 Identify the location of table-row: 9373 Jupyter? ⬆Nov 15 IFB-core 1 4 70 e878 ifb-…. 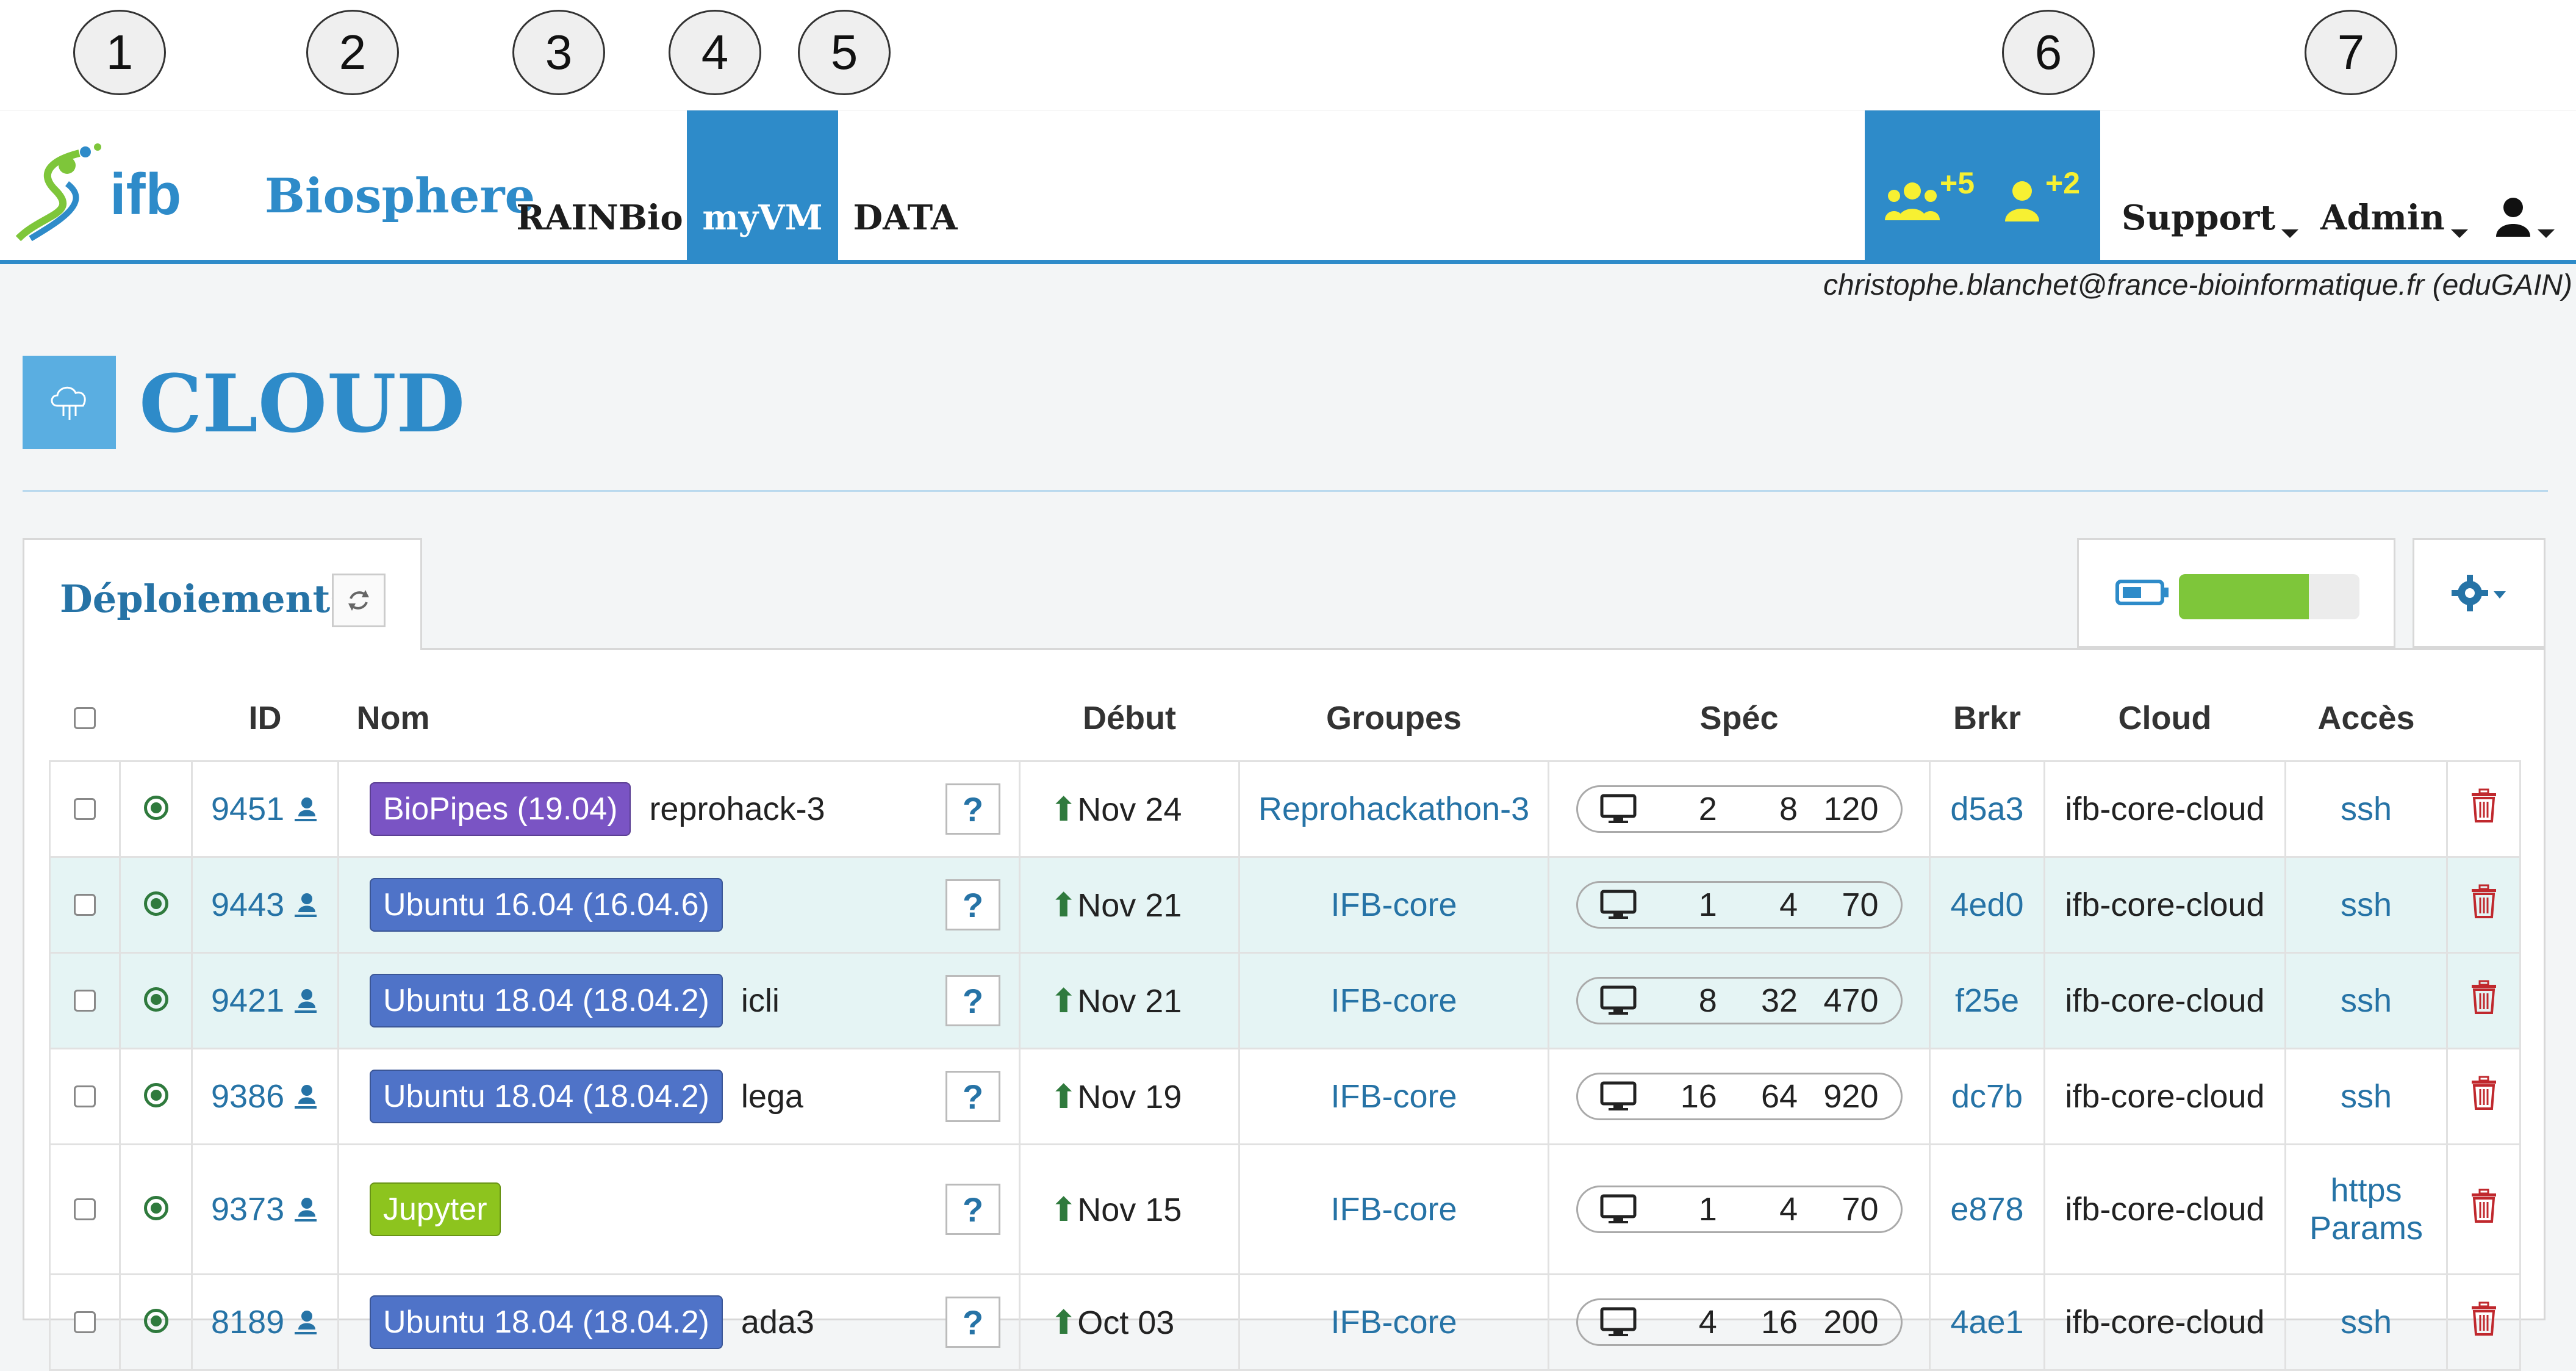
(1285, 1209).